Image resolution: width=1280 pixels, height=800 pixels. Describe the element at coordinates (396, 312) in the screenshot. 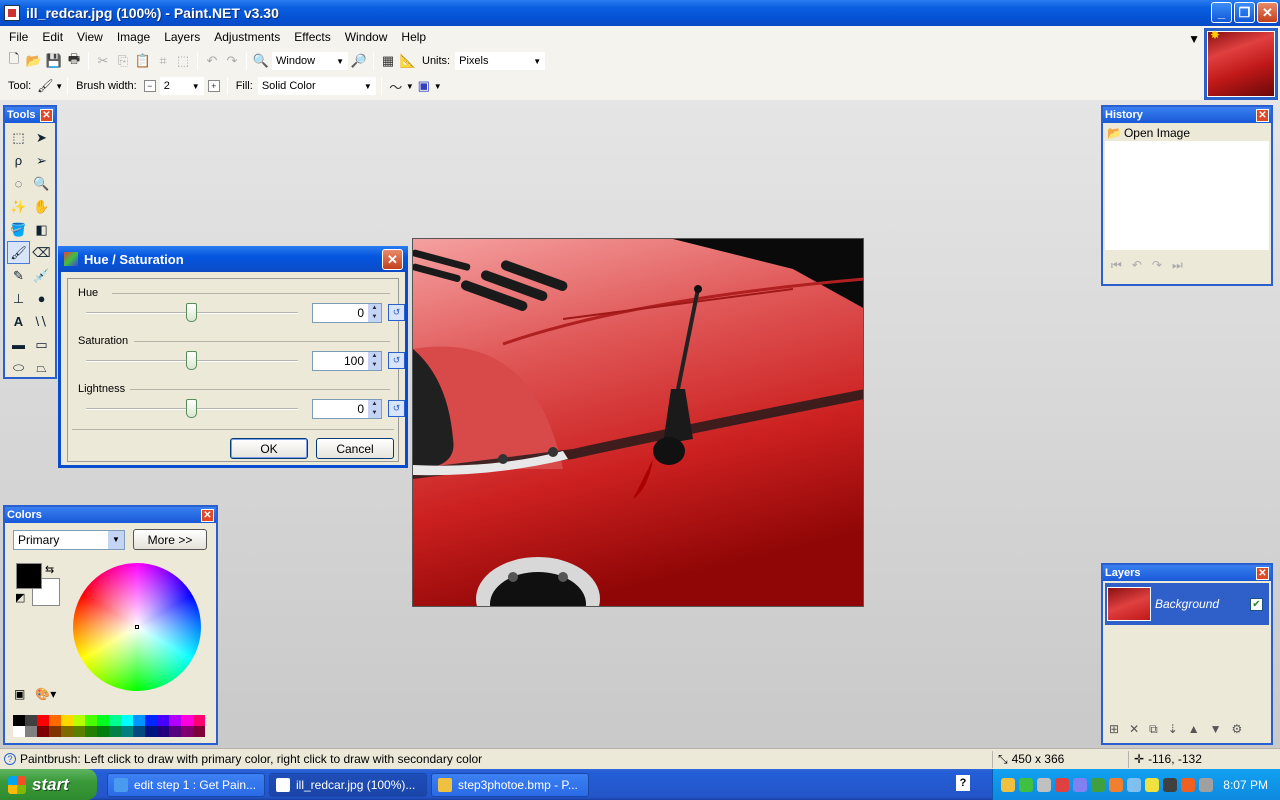

I see `hue-reset-button: ↺` at that location.